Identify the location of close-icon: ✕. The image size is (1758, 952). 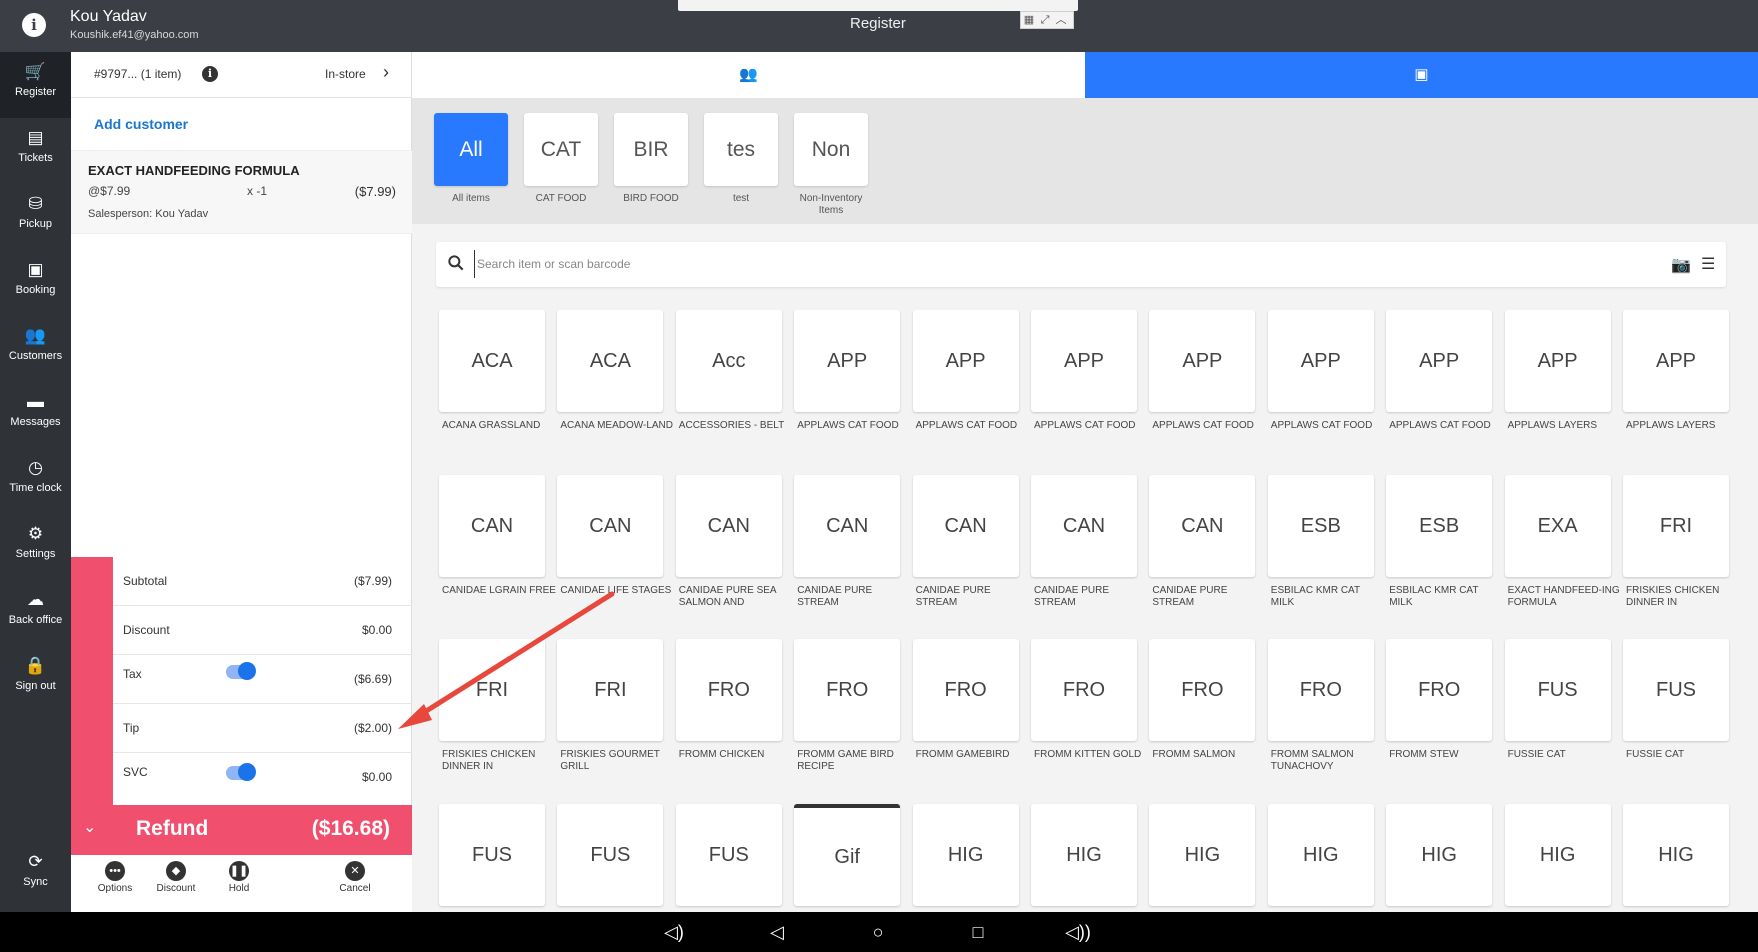
(355, 871).